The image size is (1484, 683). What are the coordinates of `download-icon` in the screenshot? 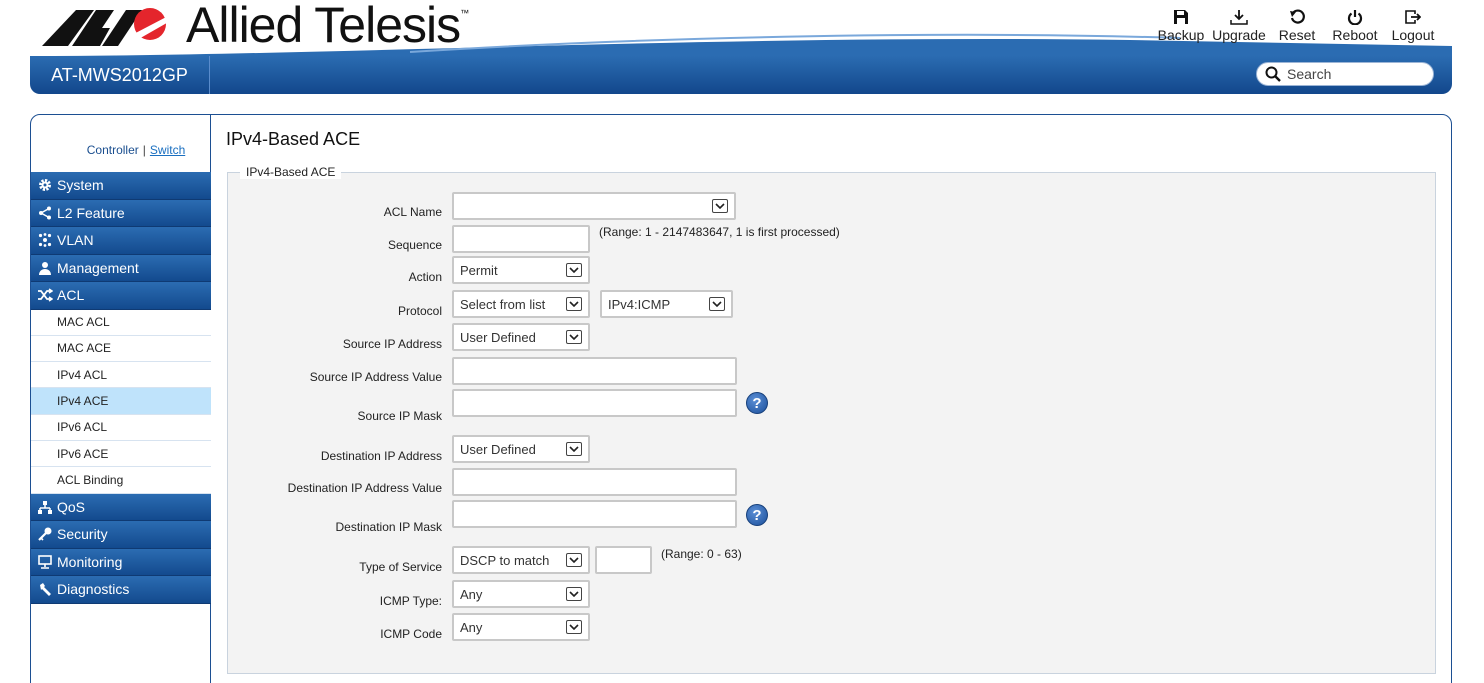 It's located at (1239, 17).